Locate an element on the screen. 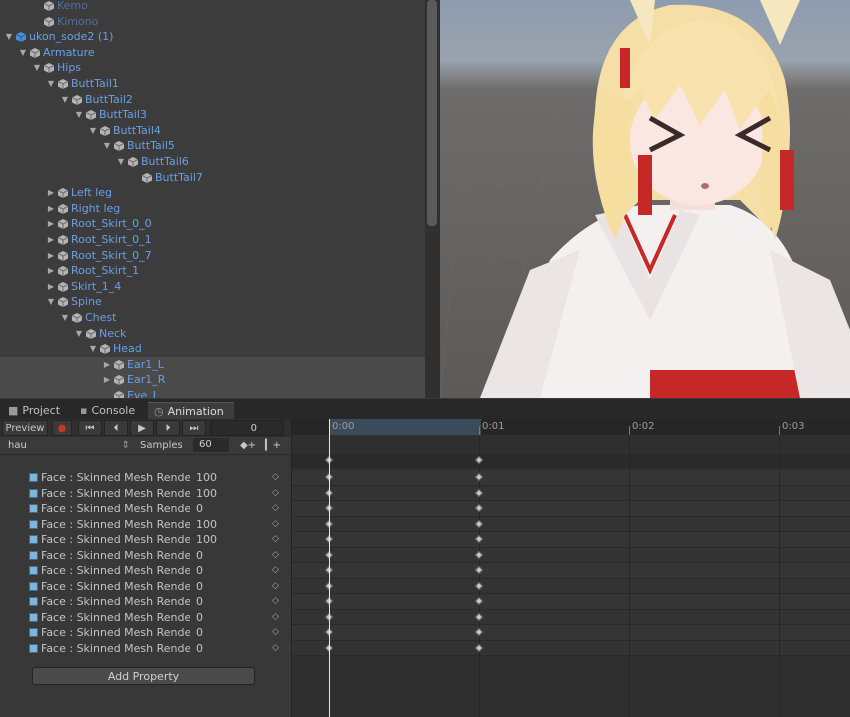  hierarchy-item: ▶ Right leg is located at coordinates (212, 209).